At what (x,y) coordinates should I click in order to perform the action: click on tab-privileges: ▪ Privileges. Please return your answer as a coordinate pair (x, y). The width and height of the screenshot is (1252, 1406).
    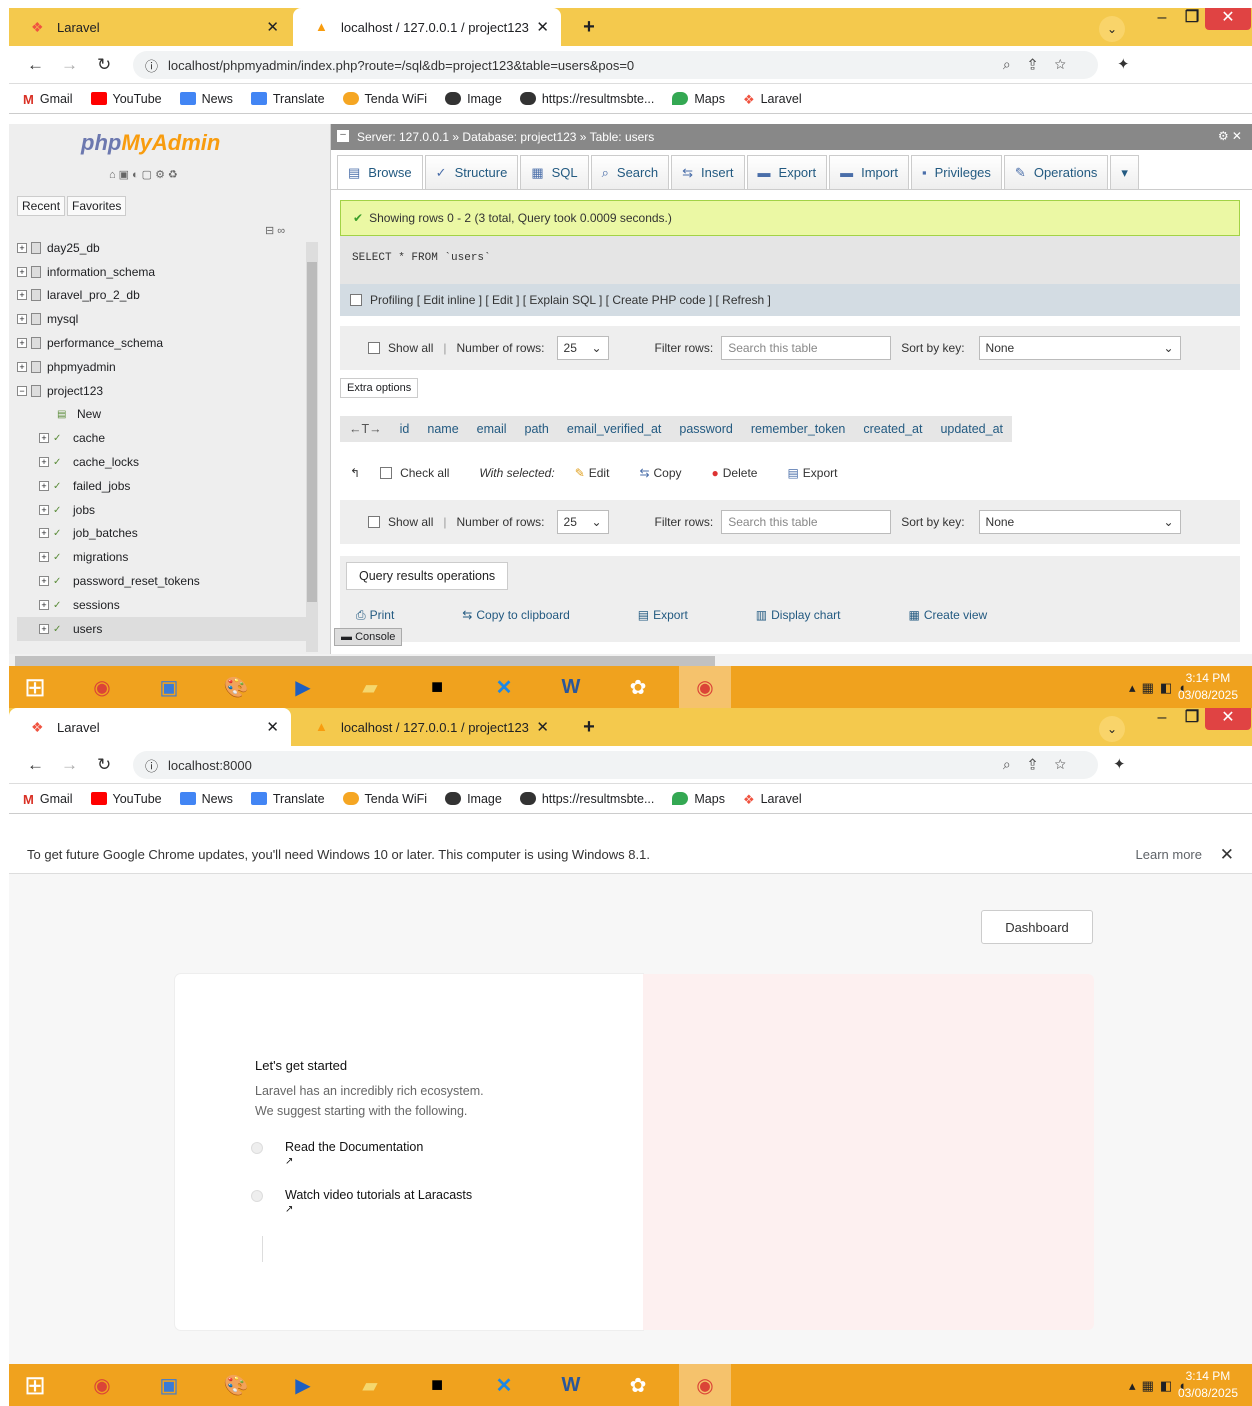
    Looking at the image, I should click on (956, 172).